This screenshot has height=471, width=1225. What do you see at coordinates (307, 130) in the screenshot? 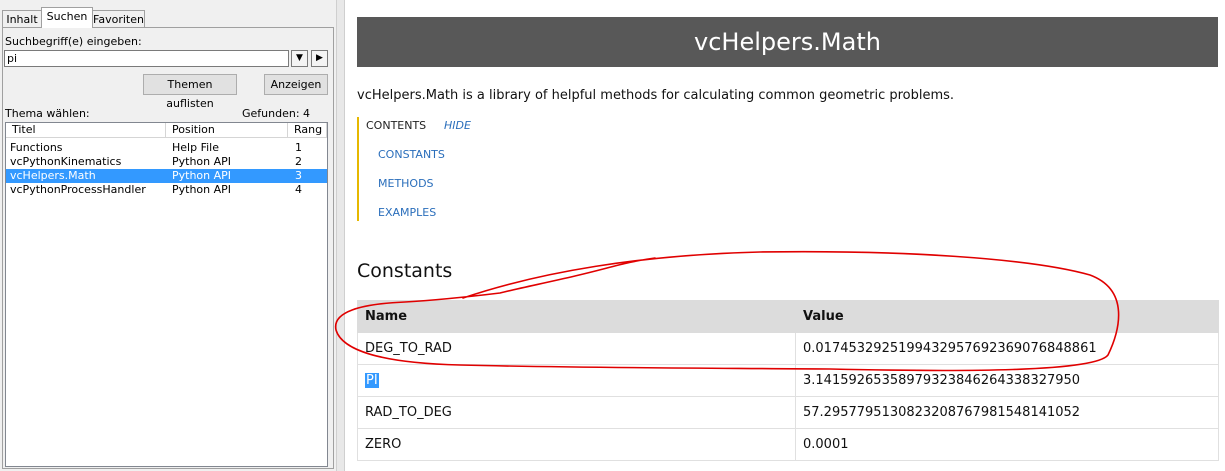
I see `column-header-rank: Rang` at bounding box center [307, 130].